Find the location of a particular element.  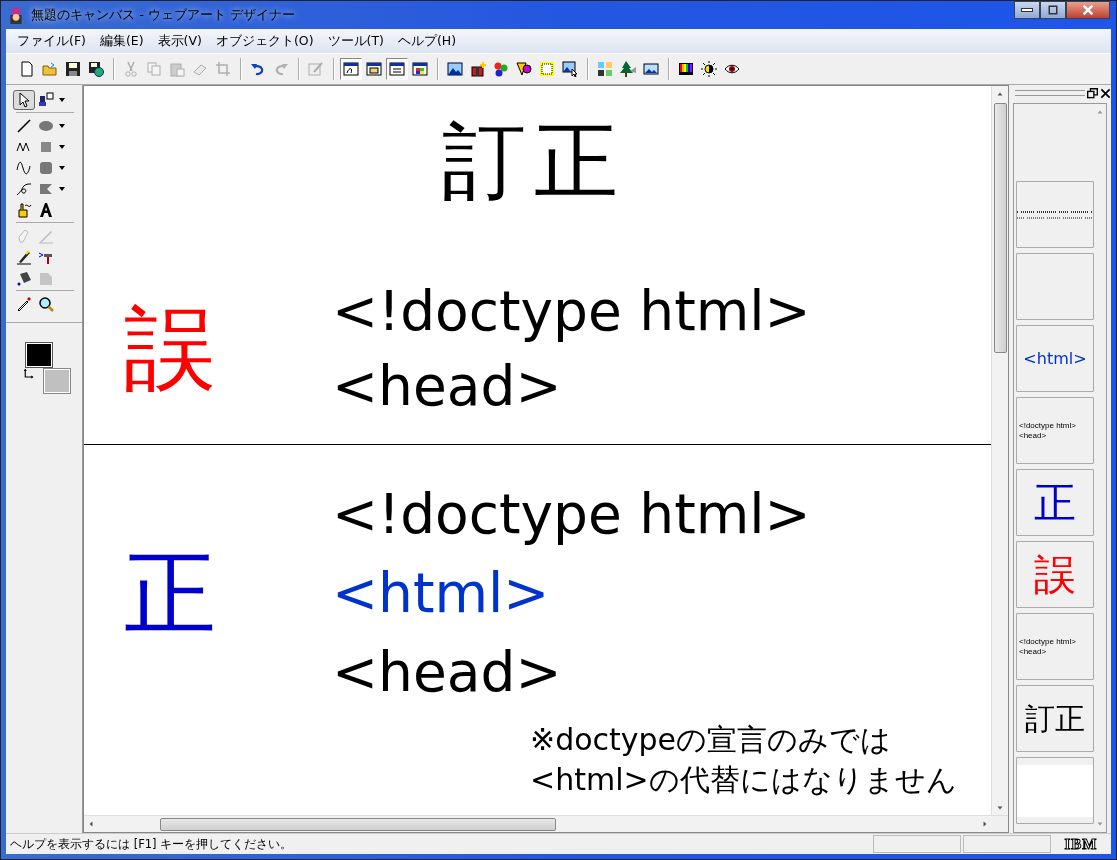

maximize-button is located at coordinates (1053, 10).